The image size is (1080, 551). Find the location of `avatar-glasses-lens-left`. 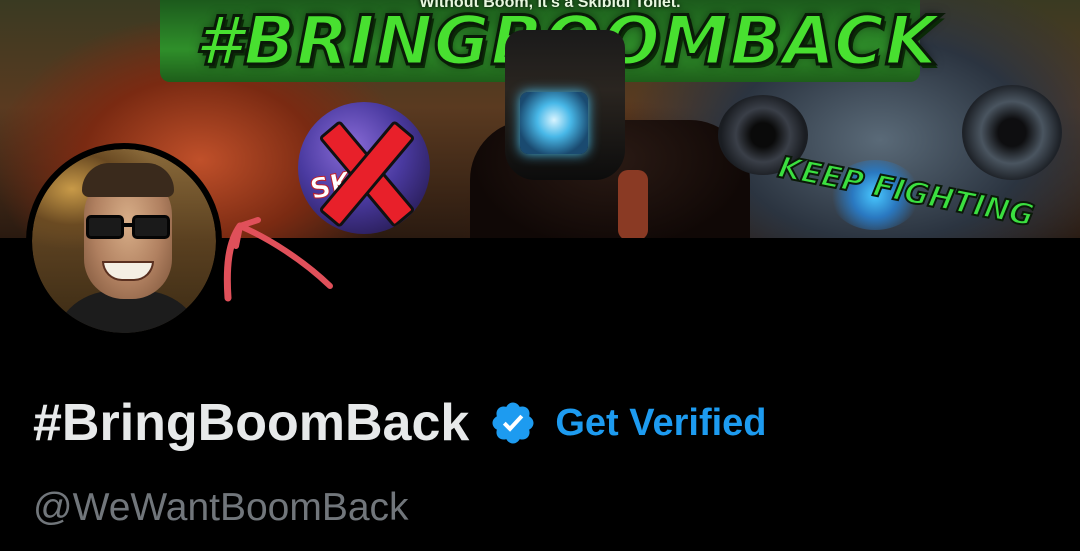

avatar-glasses-lens-left is located at coordinates (105, 227).